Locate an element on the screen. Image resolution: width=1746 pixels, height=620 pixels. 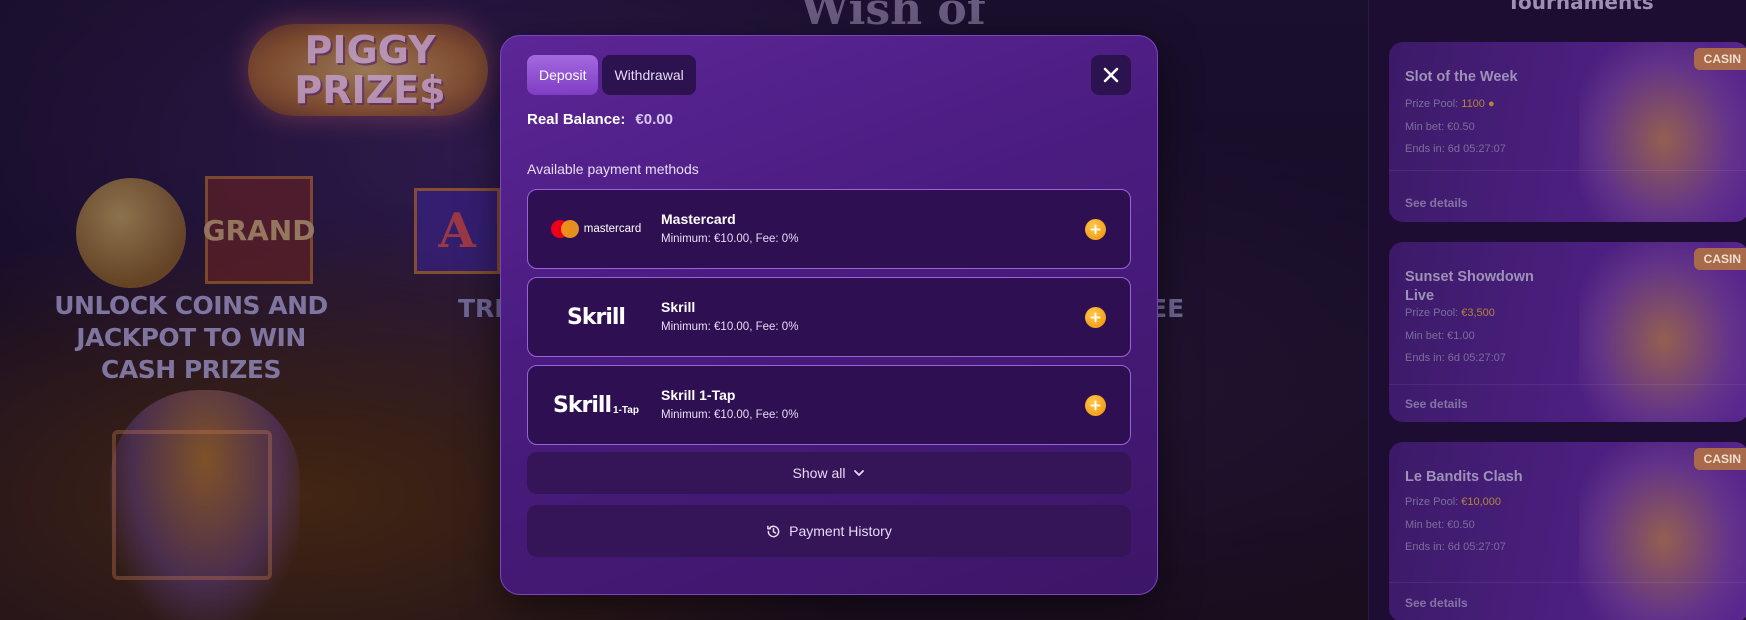
payment-method-skrill: Skrill Skrill Minimum: €10.00, Fee: 0% is located at coordinates (829, 317).